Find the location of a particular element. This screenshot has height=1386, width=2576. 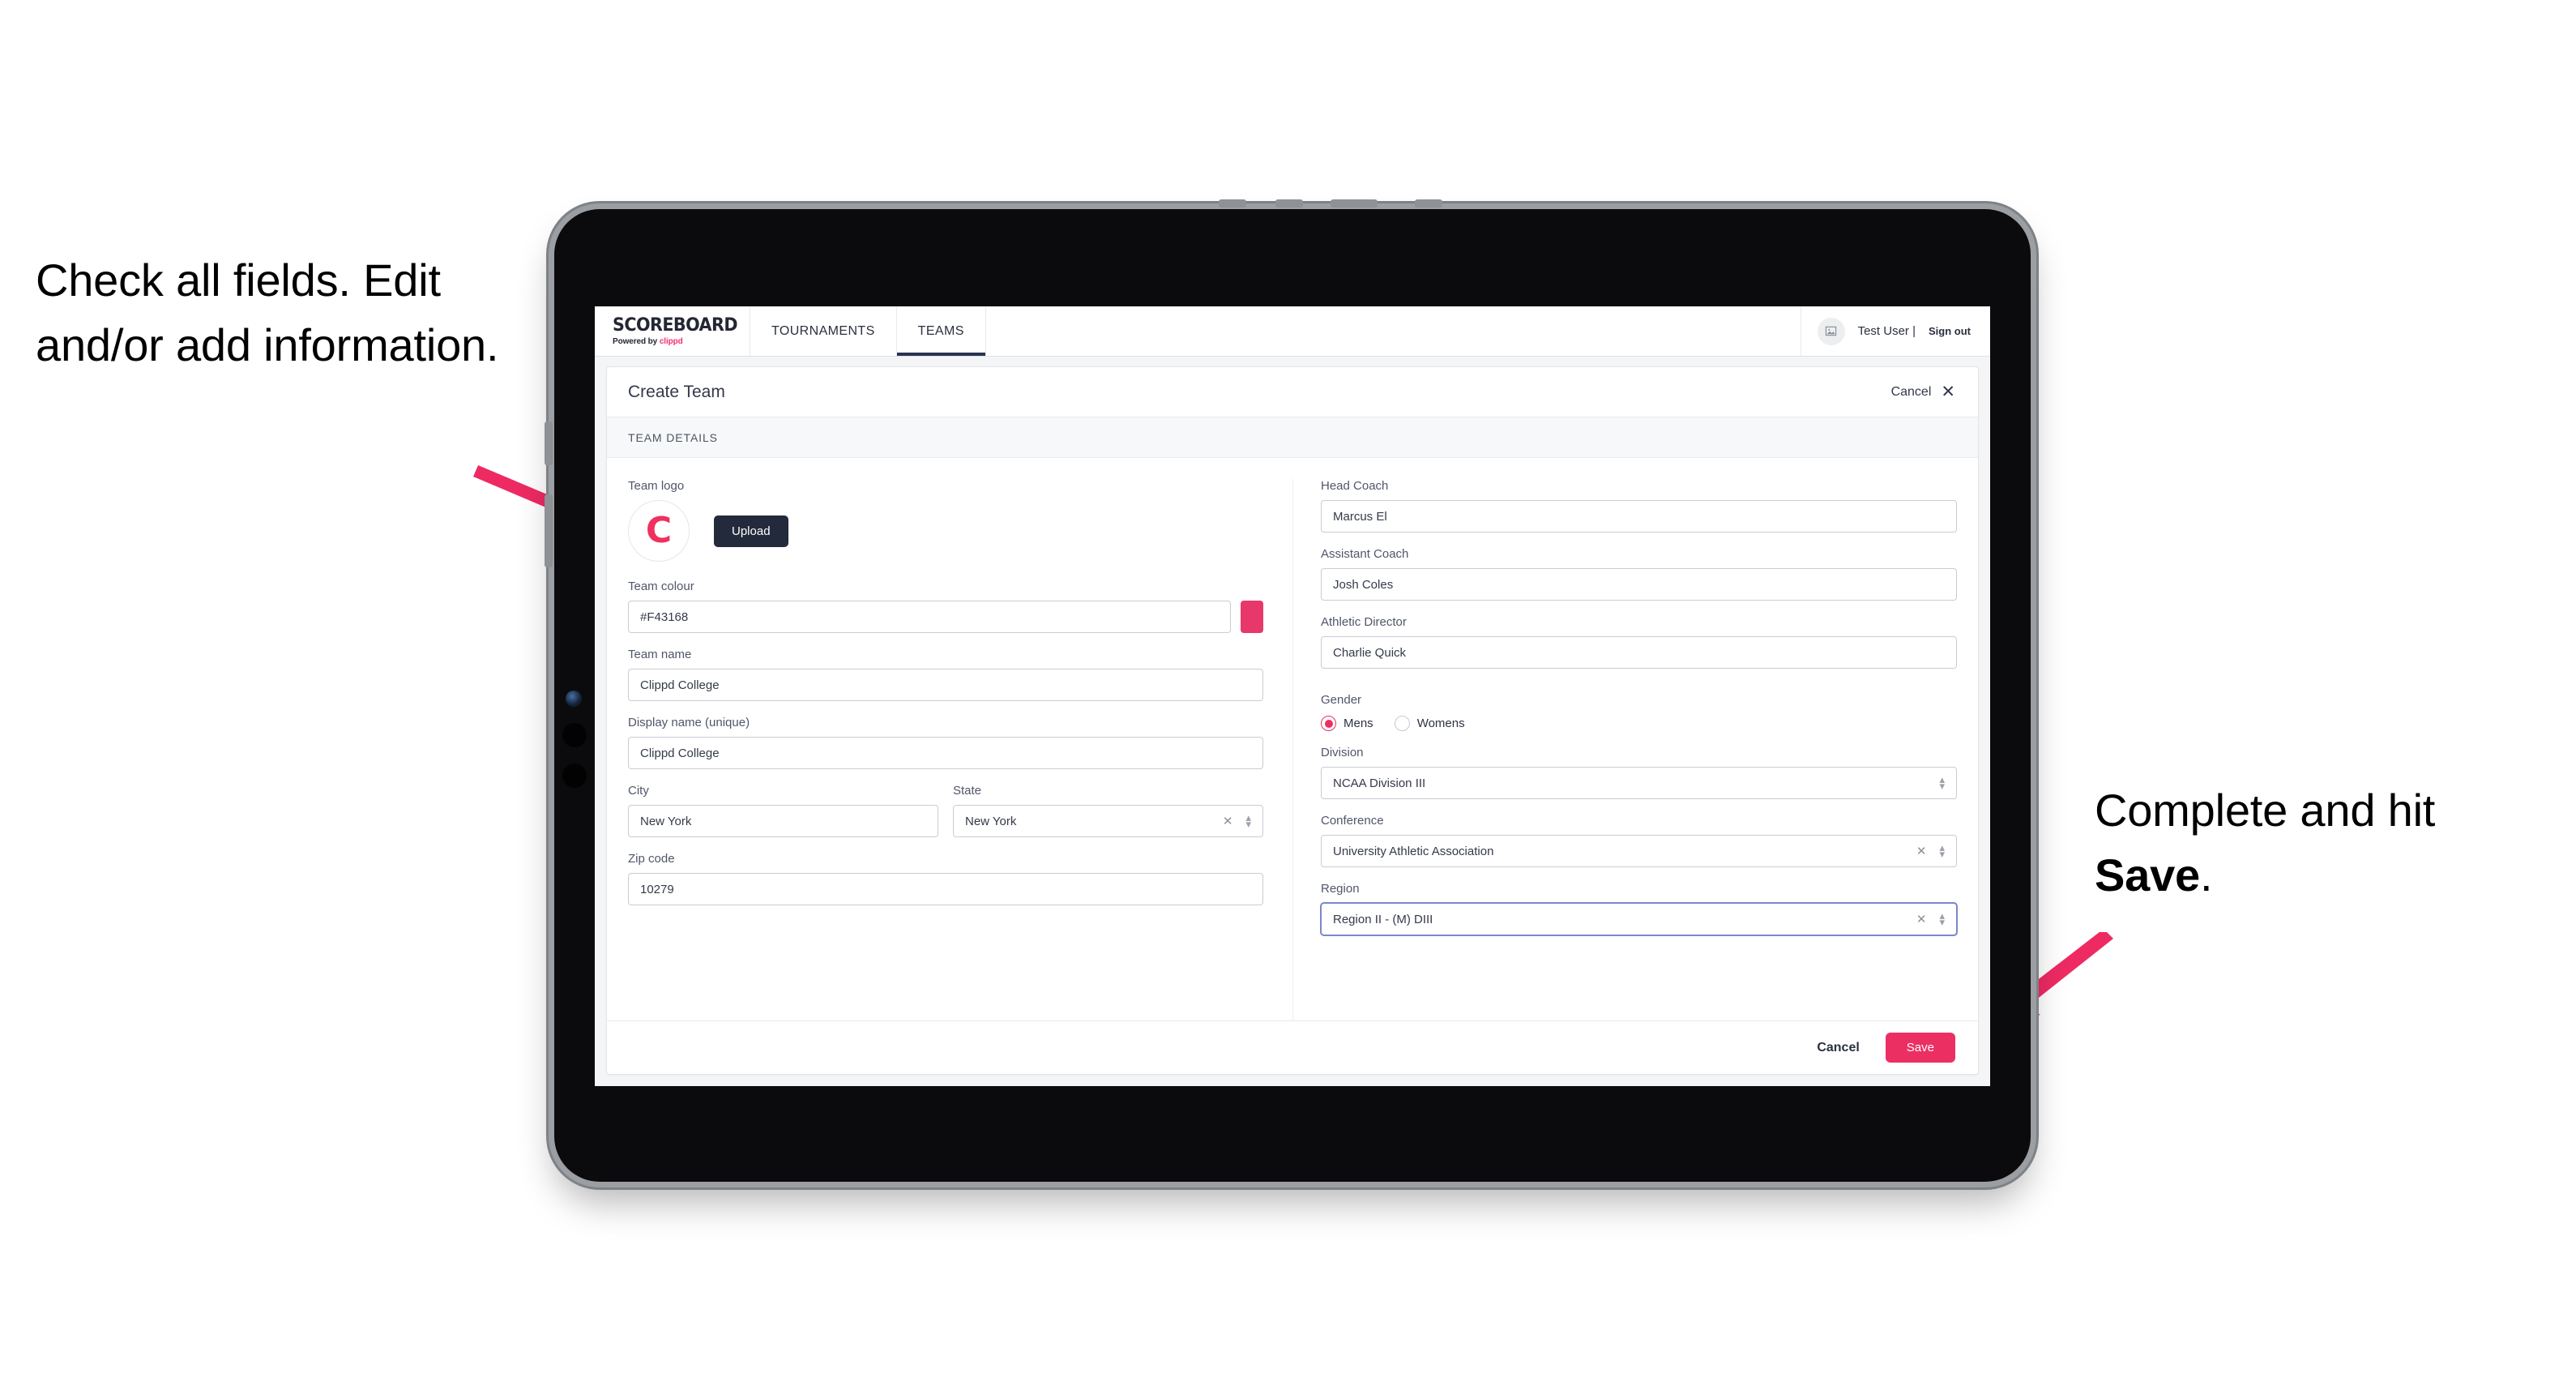

page-title: Create Team is located at coordinates (676, 391).